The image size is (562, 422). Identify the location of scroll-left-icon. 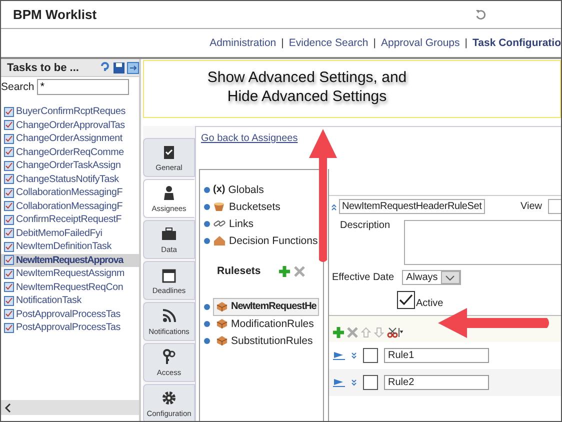
(8, 407).